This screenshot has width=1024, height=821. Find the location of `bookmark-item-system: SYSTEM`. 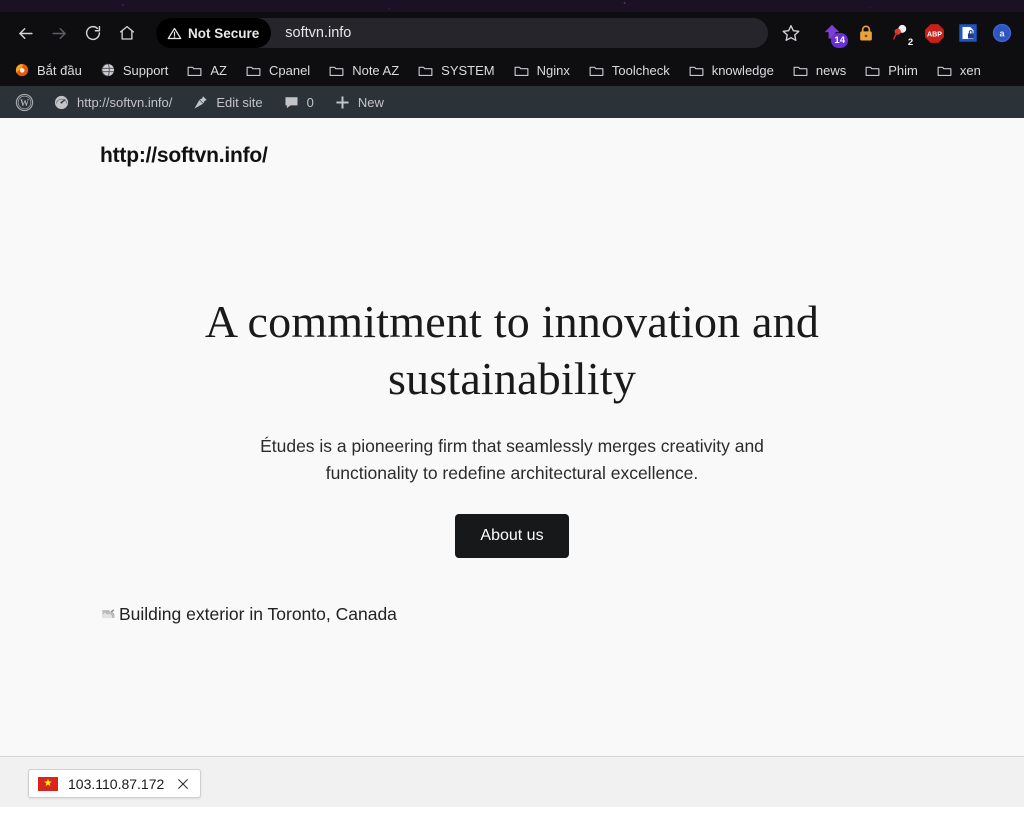

bookmark-item-system: SYSTEM is located at coordinates (455, 70).